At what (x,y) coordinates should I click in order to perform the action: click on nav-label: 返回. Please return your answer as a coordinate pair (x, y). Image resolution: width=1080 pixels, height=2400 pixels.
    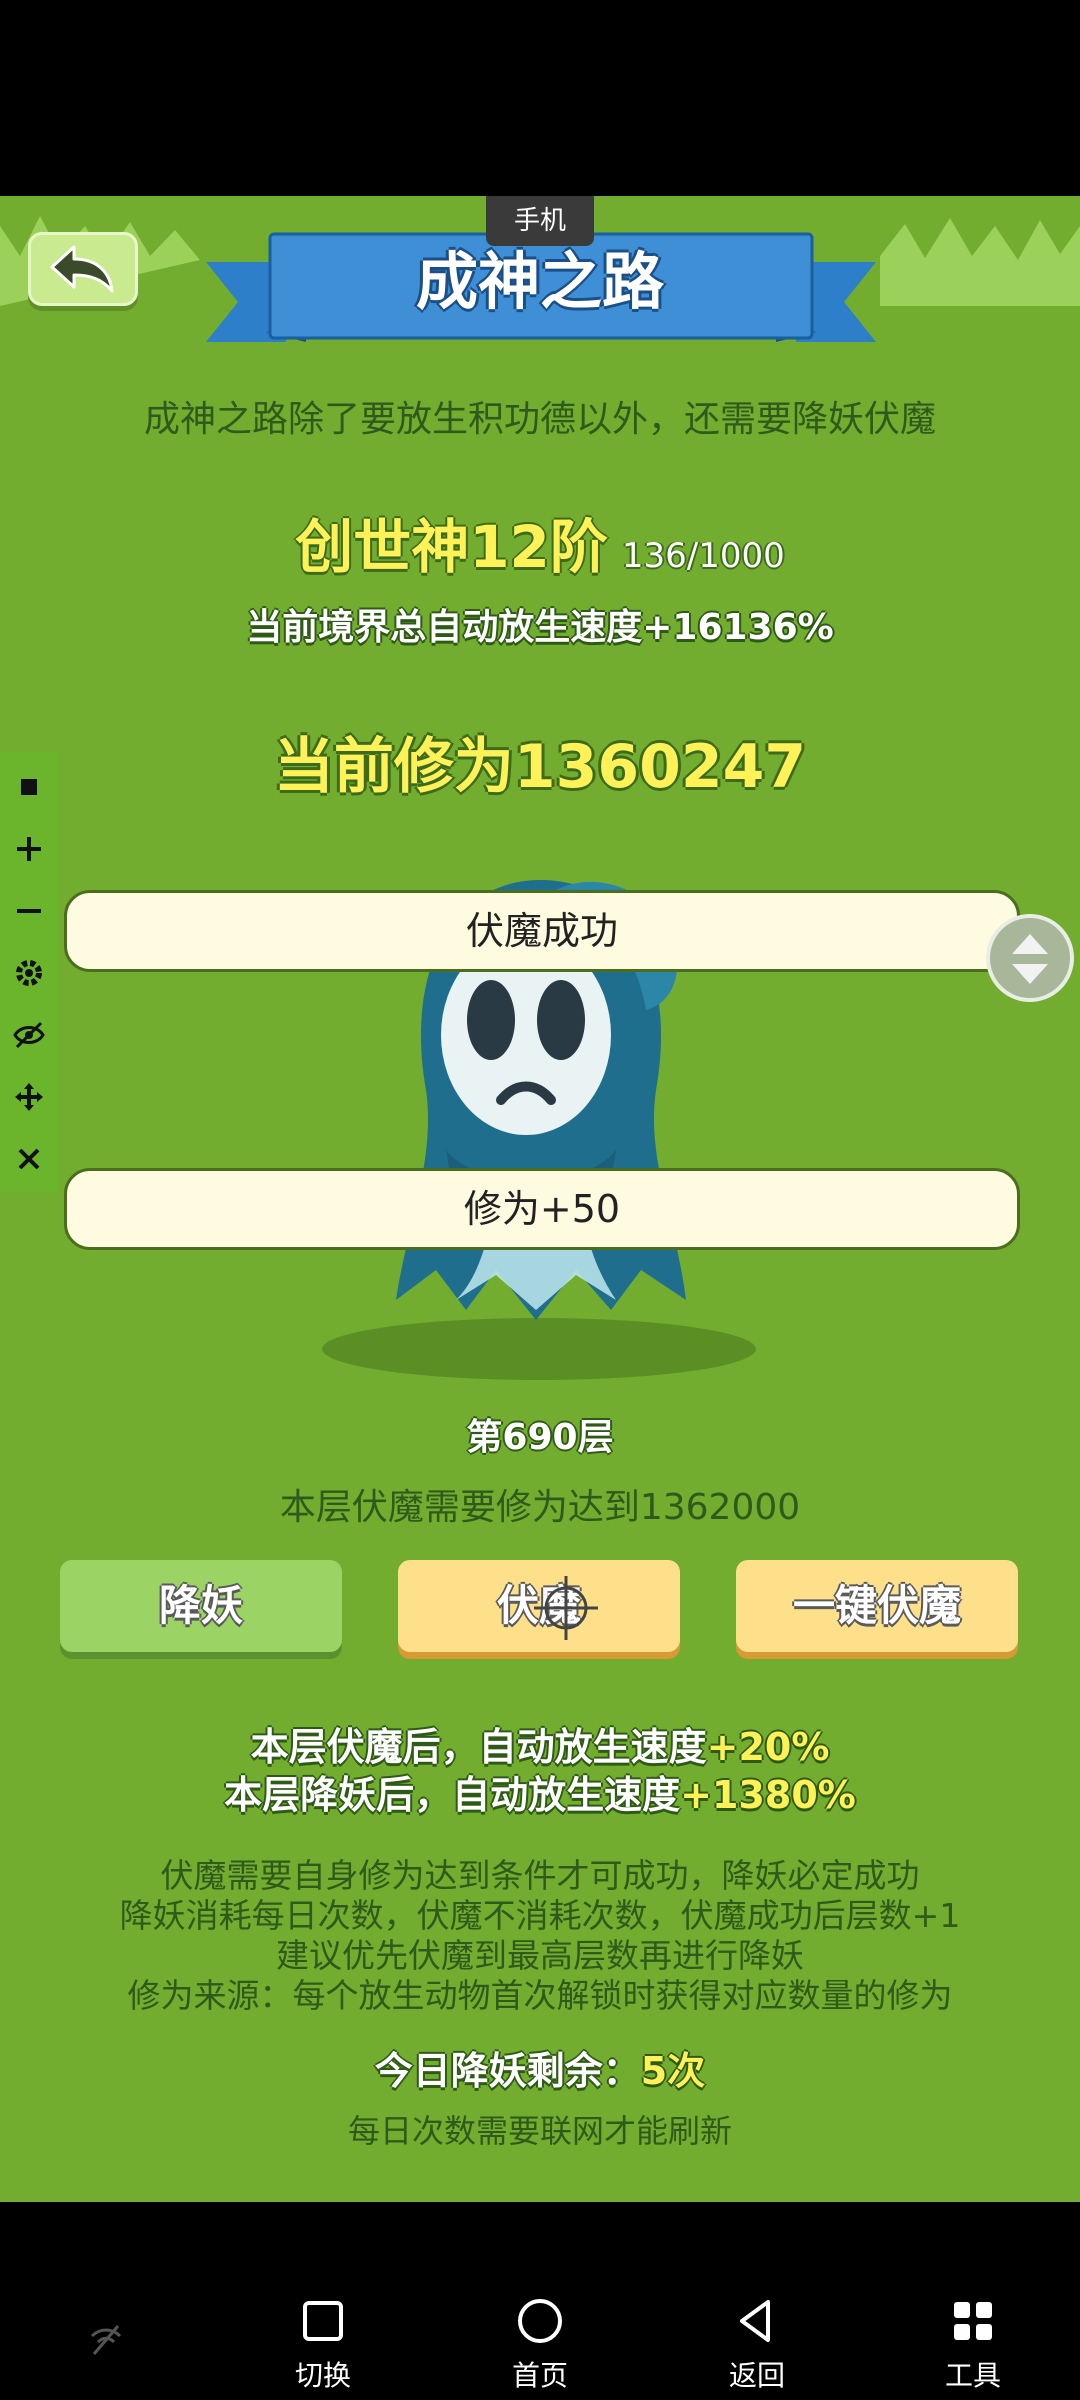
    Looking at the image, I should click on (756, 2375).